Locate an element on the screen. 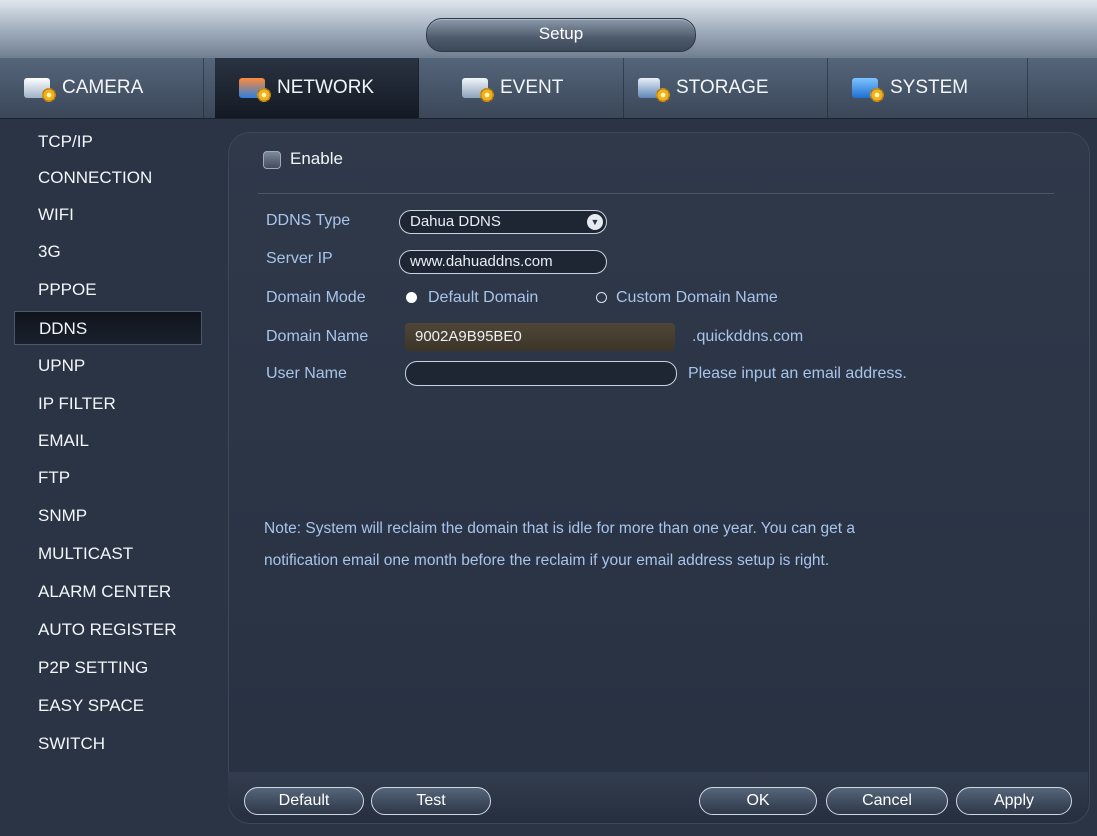  tab-event: EVENT is located at coordinates (522, 88).